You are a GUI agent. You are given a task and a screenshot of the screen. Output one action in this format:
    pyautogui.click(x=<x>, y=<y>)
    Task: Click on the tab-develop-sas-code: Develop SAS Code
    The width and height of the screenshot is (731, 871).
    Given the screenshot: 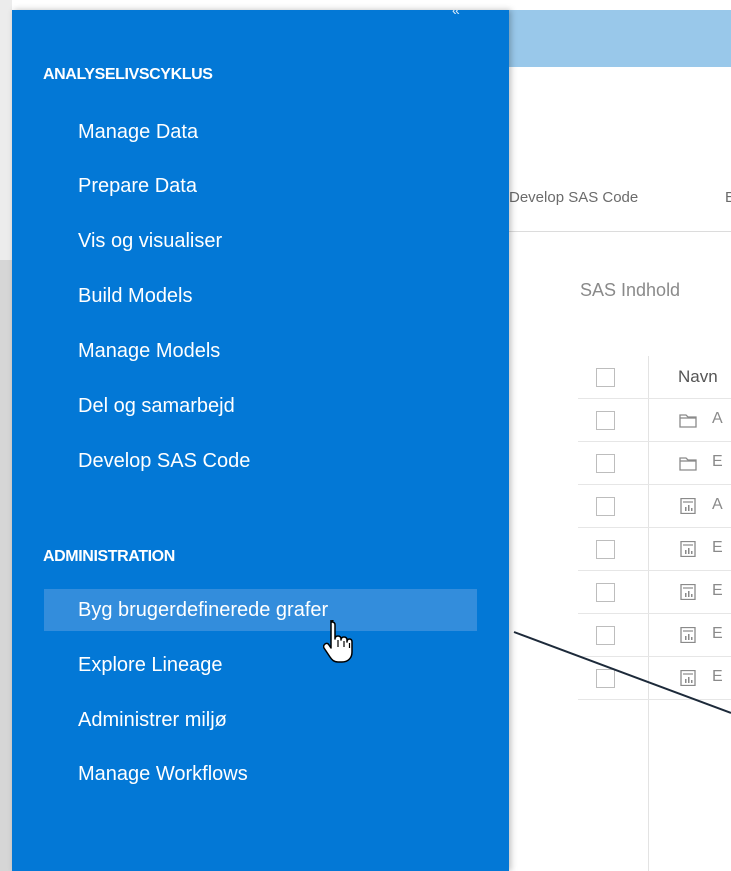 What is the action you would take?
    pyautogui.click(x=589, y=197)
    